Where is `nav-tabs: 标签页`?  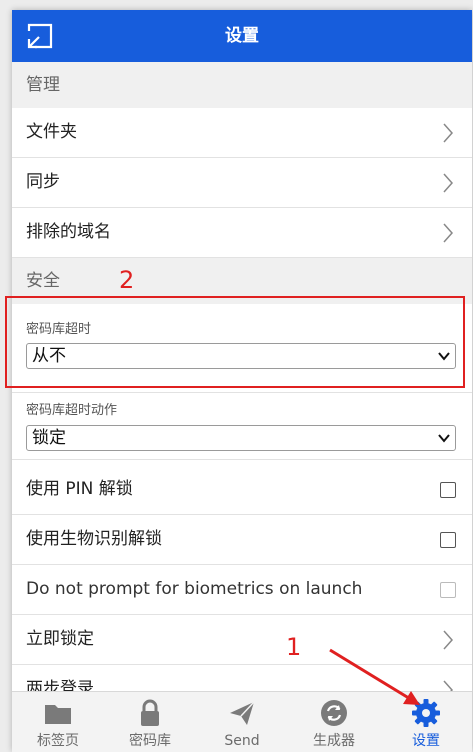
nav-tabs: 标签页 is located at coordinates (58, 722).